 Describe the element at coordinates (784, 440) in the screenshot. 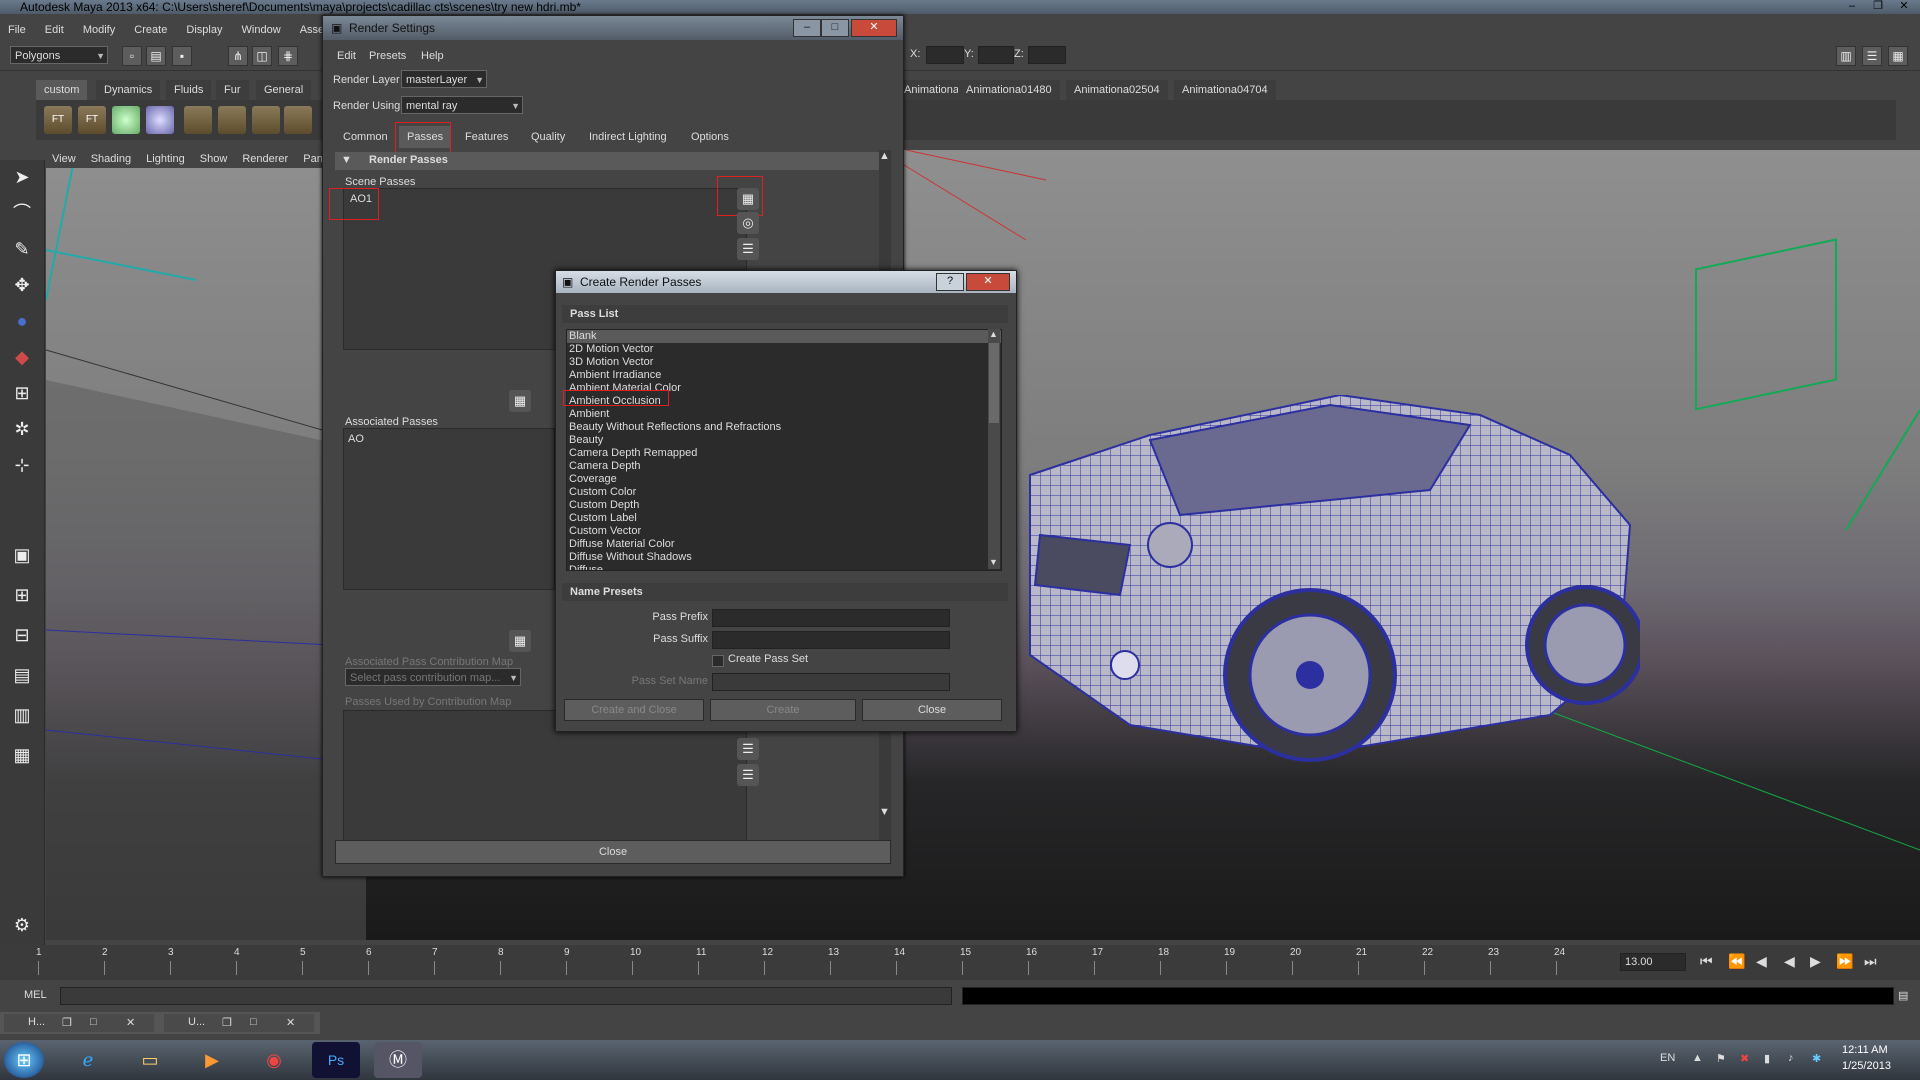

I see `pass-list-item: Beauty` at that location.